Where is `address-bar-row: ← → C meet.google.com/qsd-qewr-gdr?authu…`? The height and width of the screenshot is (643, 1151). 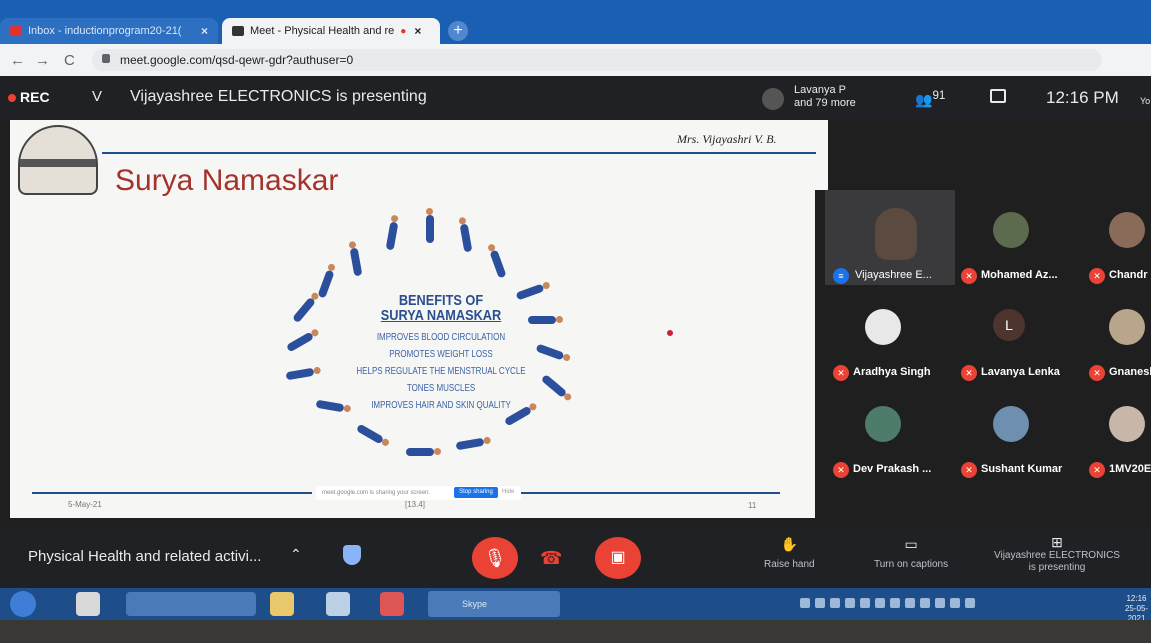 address-bar-row: ← → C meet.google.com/qsd-qewr-gdr?authu… is located at coordinates (575, 76).